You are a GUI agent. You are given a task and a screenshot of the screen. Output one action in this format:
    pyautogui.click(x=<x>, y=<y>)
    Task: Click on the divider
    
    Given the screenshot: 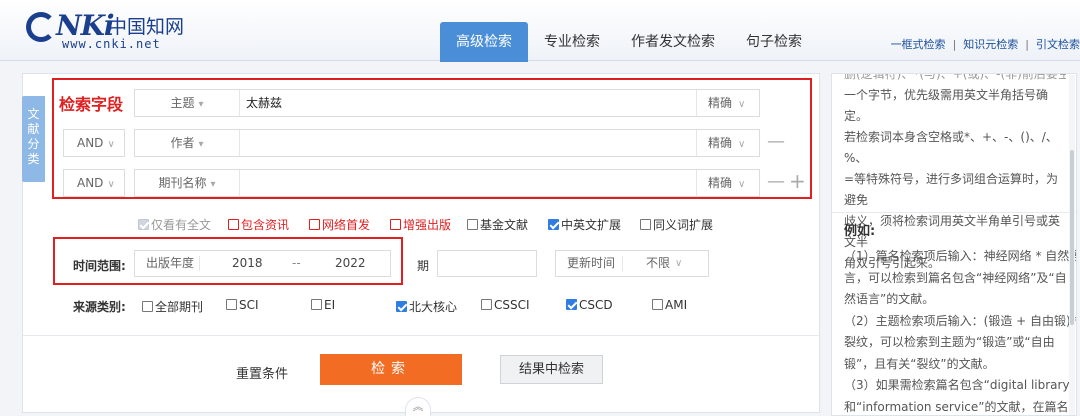 What is the action you would take?
    pyautogui.click(x=622, y=263)
    